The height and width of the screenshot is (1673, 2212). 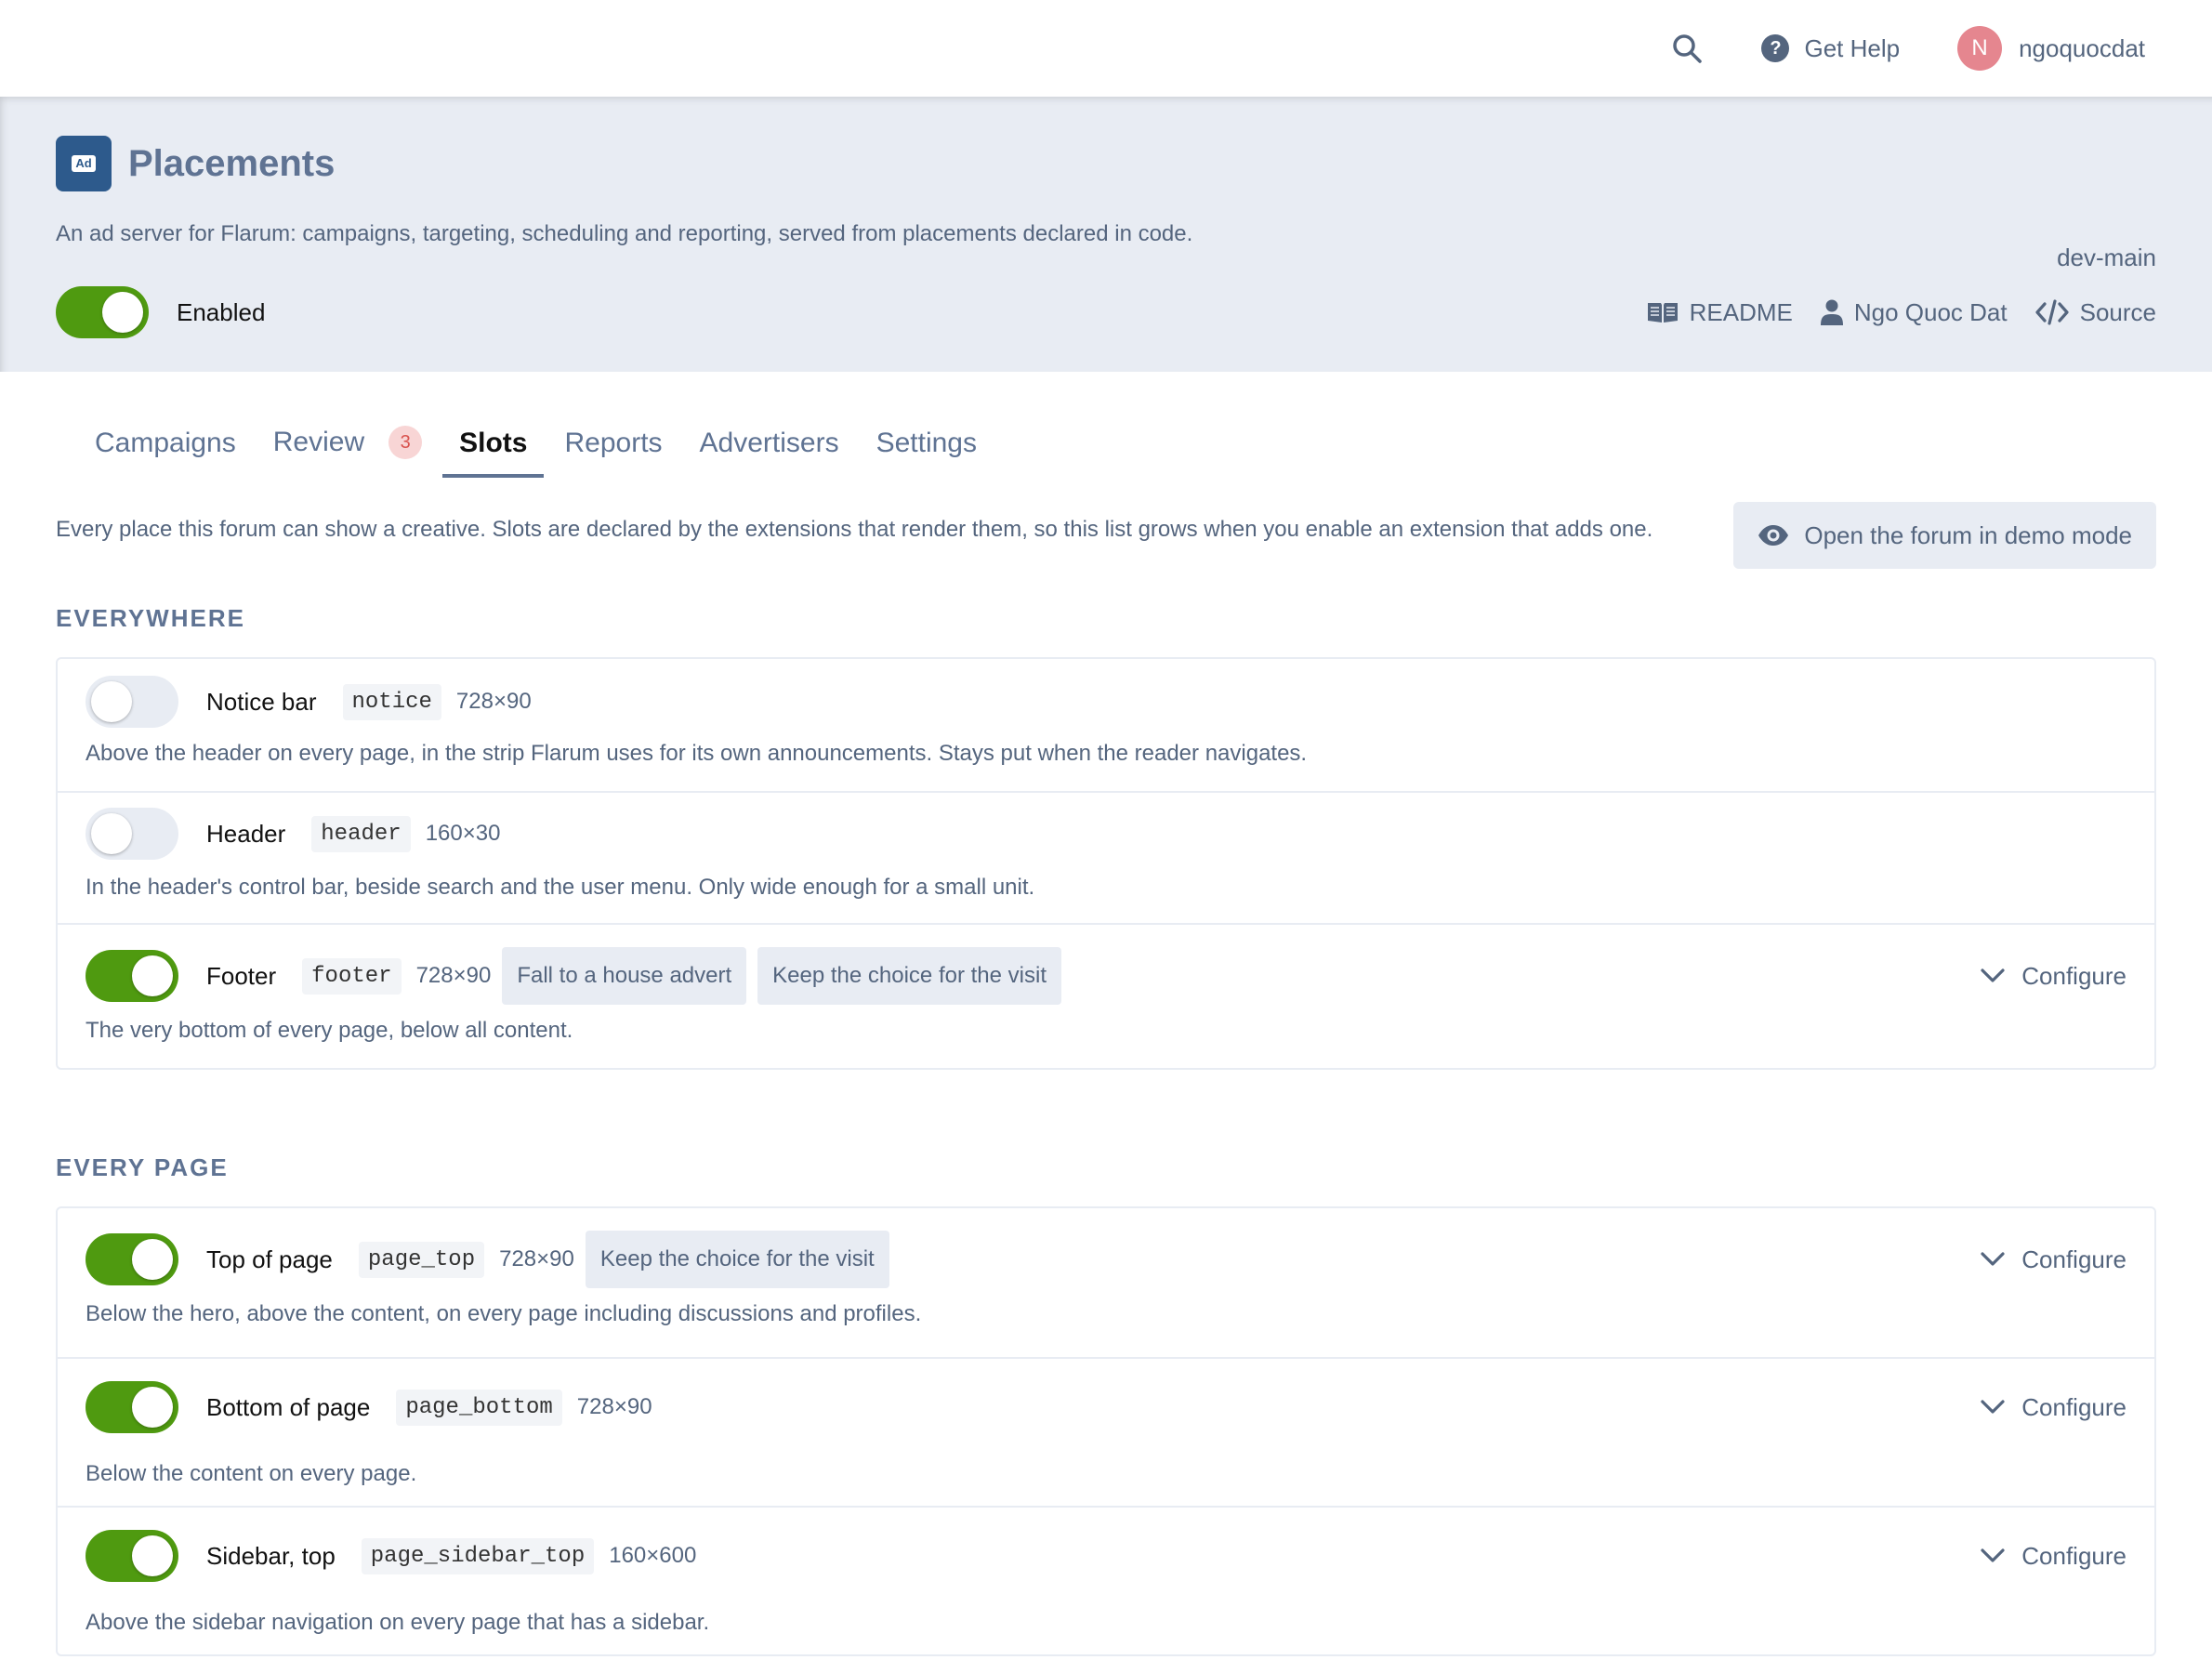 I want to click on tab-campaigns: Campaigns, so click(x=165, y=453).